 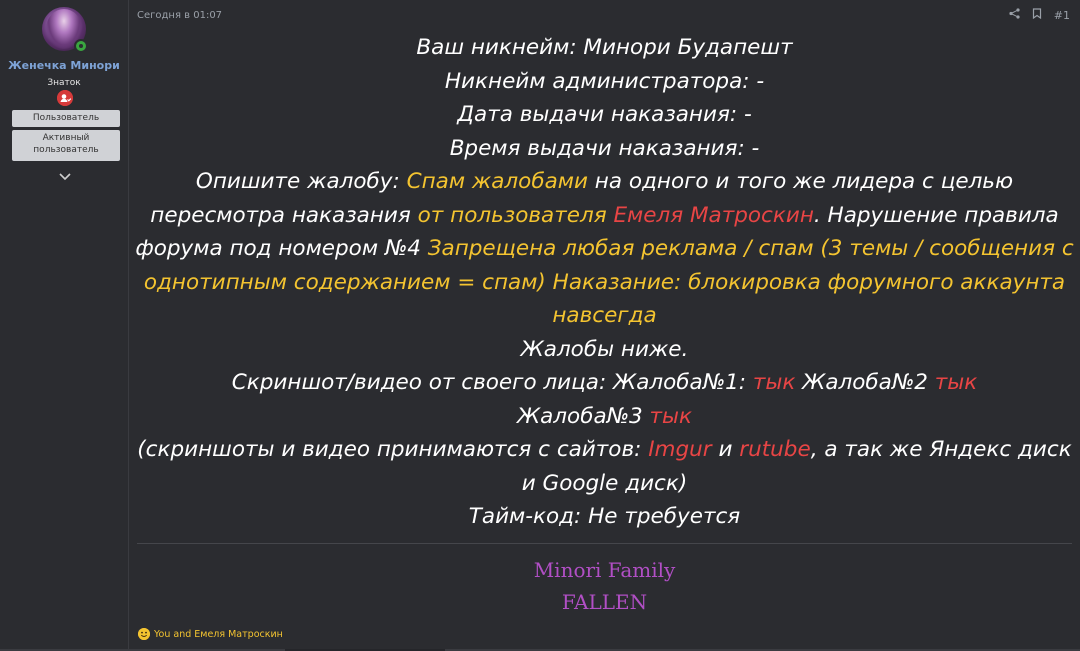 I want to click on user-badge-icon, so click(x=65, y=98).